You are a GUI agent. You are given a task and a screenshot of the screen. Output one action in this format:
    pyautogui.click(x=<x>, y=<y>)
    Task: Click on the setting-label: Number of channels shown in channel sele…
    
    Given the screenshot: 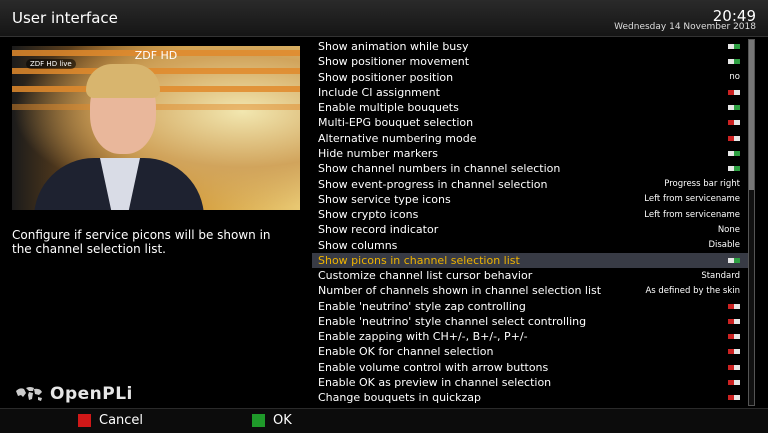 What is the action you would take?
    pyautogui.click(x=460, y=291)
    